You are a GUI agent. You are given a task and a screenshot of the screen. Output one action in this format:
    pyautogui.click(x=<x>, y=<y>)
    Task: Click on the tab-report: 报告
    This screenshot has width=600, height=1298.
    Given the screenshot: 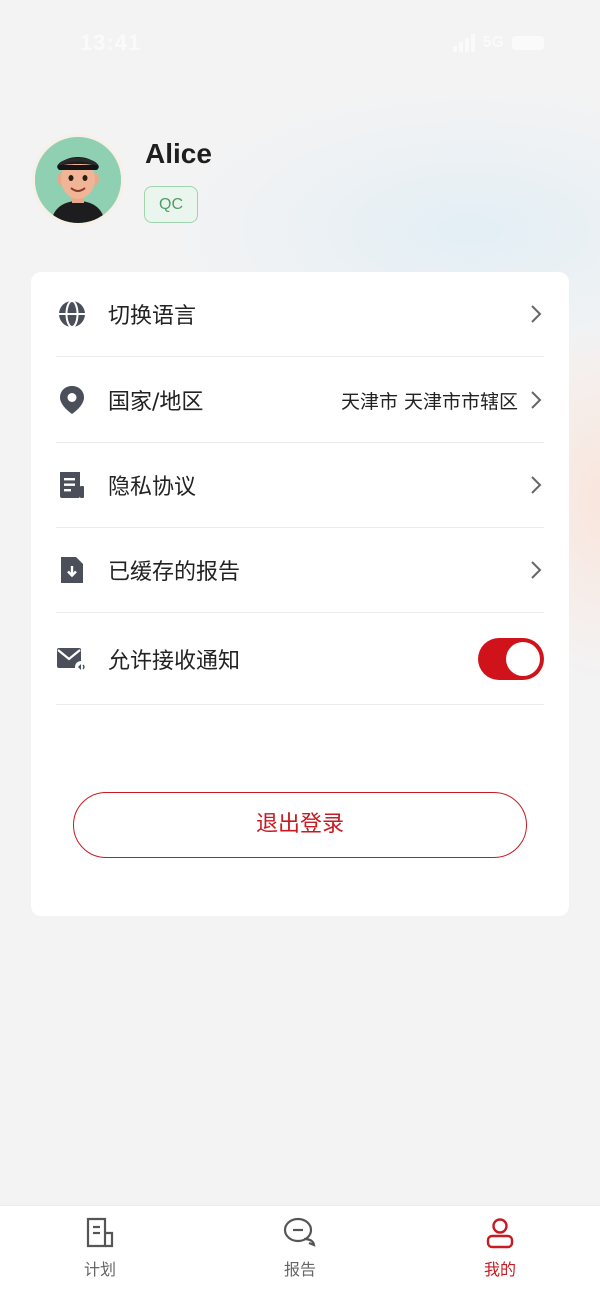 What is the action you would take?
    pyautogui.click(x=300, y=1249)
    